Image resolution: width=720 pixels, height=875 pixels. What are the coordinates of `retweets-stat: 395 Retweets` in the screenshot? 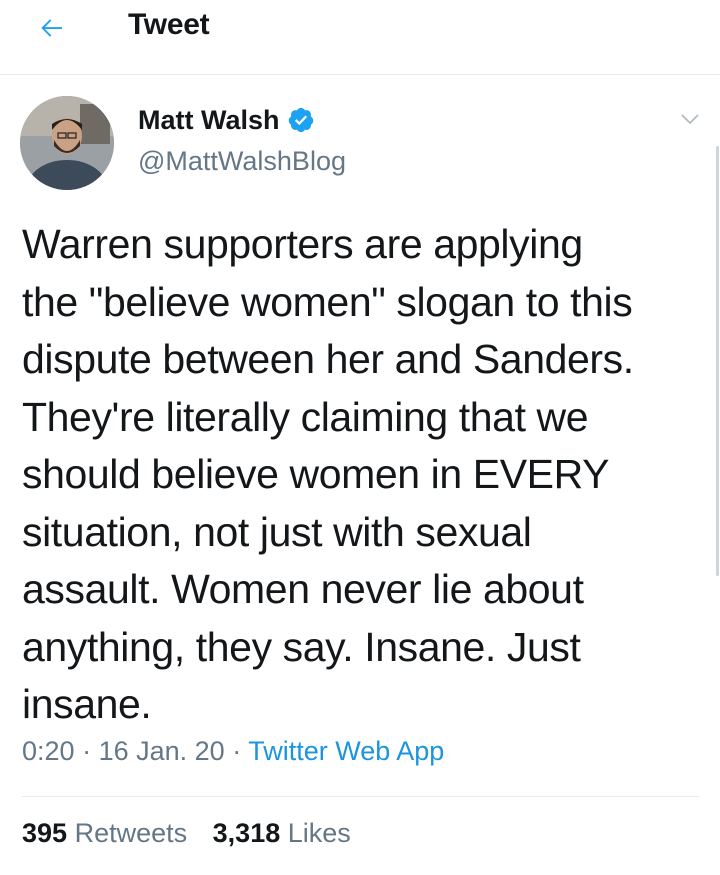 It's located at (104, 833).